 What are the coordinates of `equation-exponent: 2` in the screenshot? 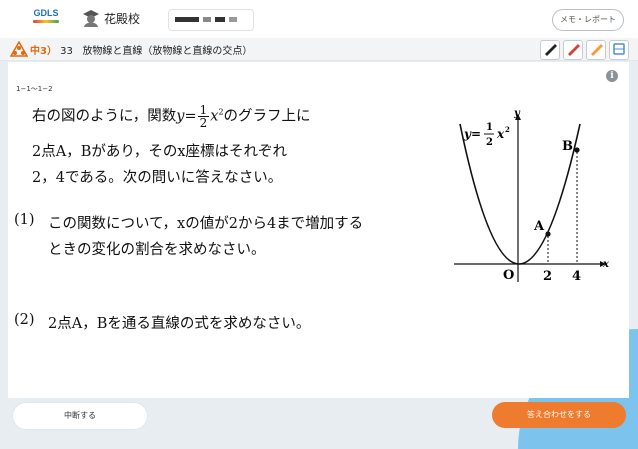 It's located at (507, 129).